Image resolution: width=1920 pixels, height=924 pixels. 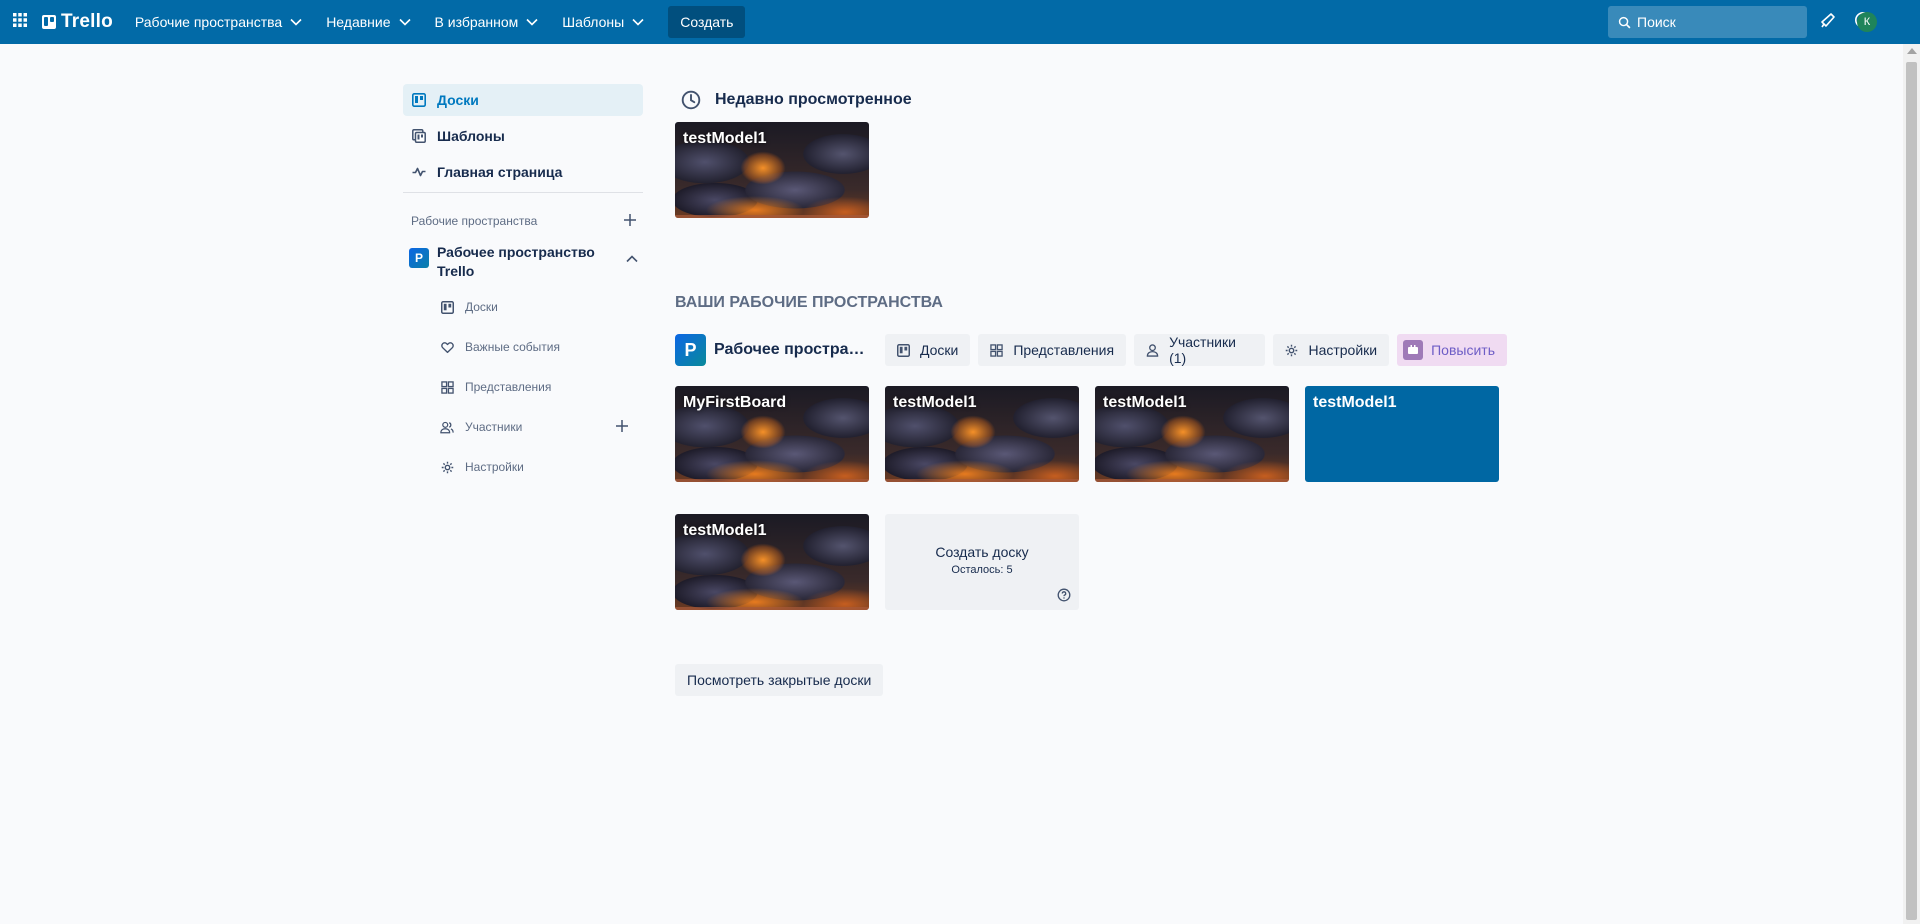 What do you see at coordinates (622, 427) in the screenshot?
I see `add-member-plus-icon` at bounding box center [622, 427].